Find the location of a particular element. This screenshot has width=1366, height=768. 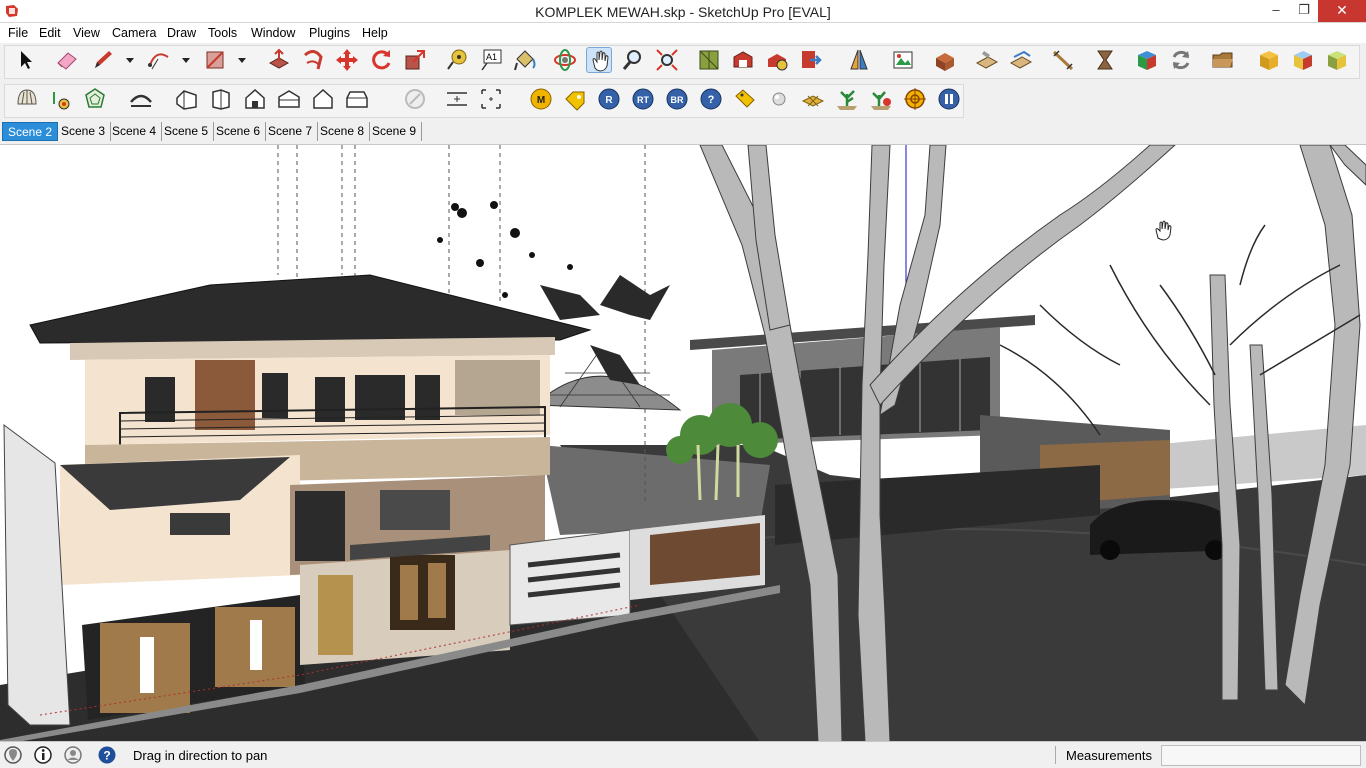

rectangle-icon is located at coordinates (215, 60).